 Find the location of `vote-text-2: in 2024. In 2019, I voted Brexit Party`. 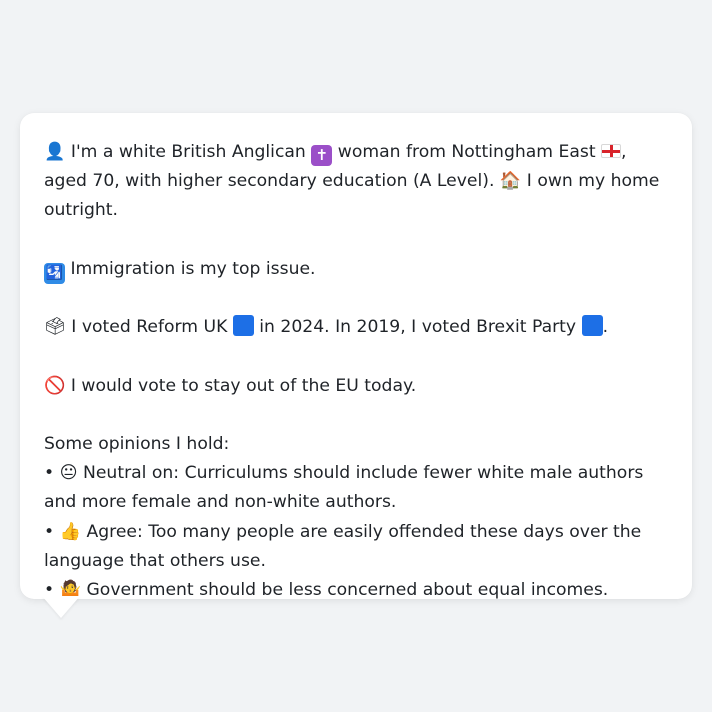

vote-text-2: in 2024. In 2019, I voted Brexit Party is located at coordinates (418, 327).